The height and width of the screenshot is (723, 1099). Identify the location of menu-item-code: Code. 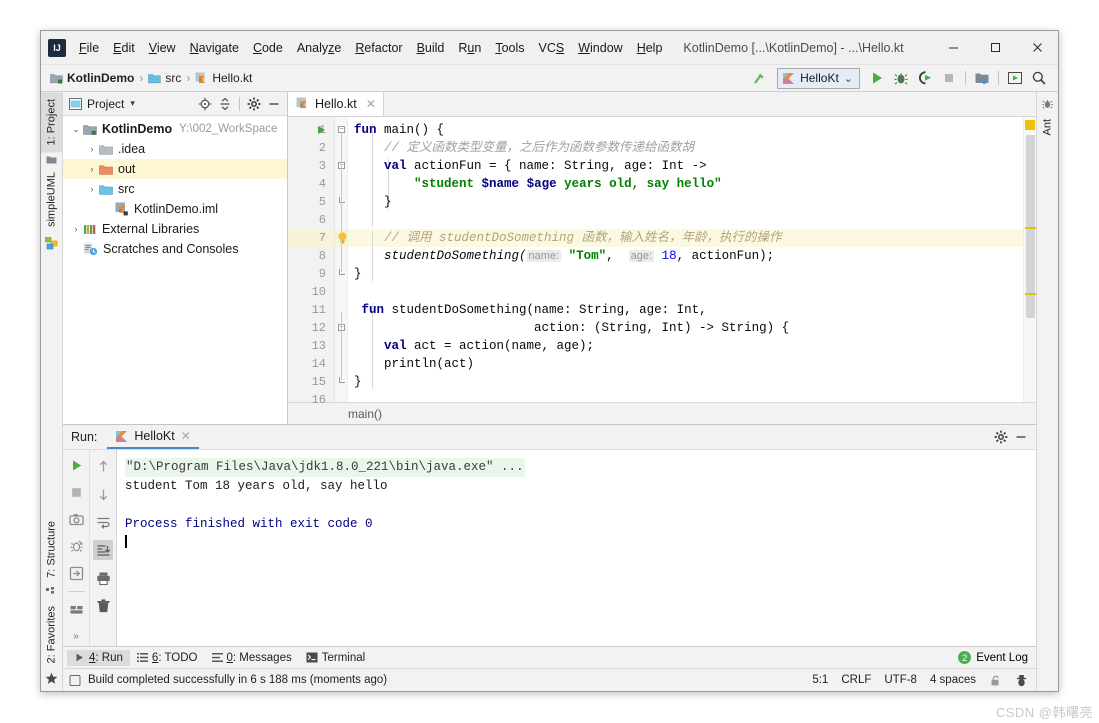
(268, 48).